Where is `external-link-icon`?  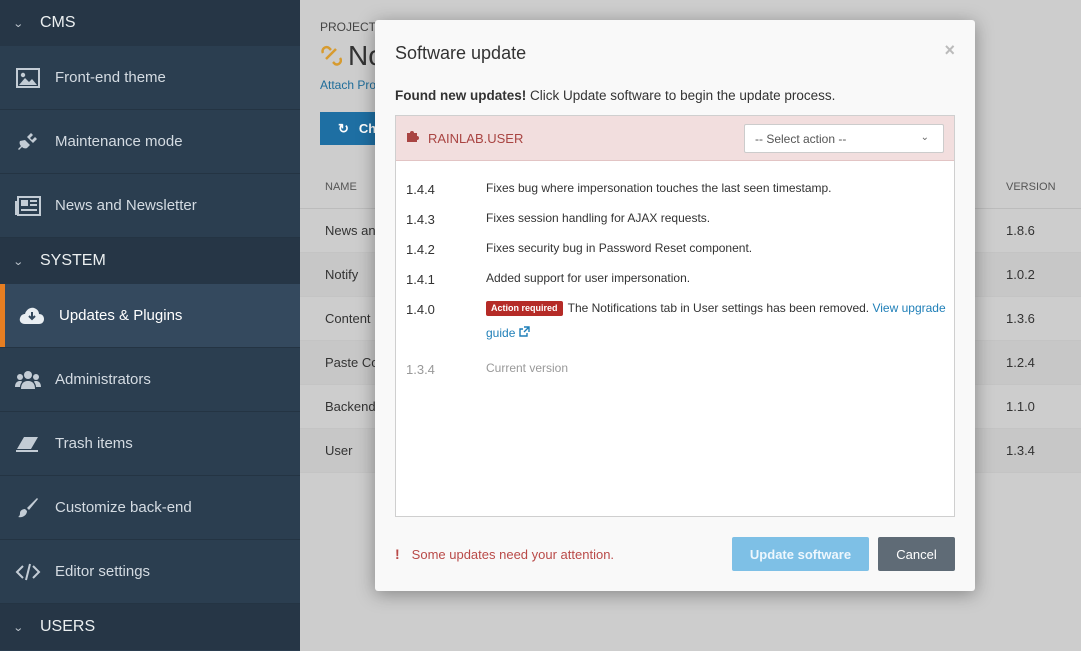 external-link-icon is located at coordinates (524, 331).